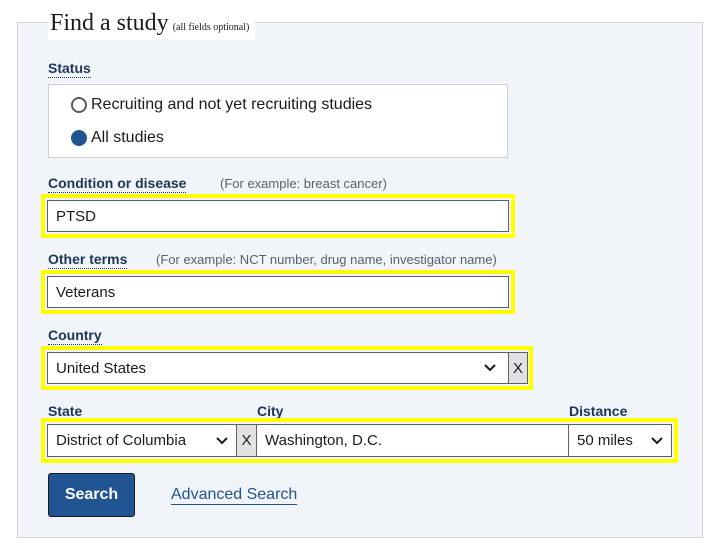 This screenshot has height=548, width=717. I want to click on radio-unchecked-icon, so click(79, 105).